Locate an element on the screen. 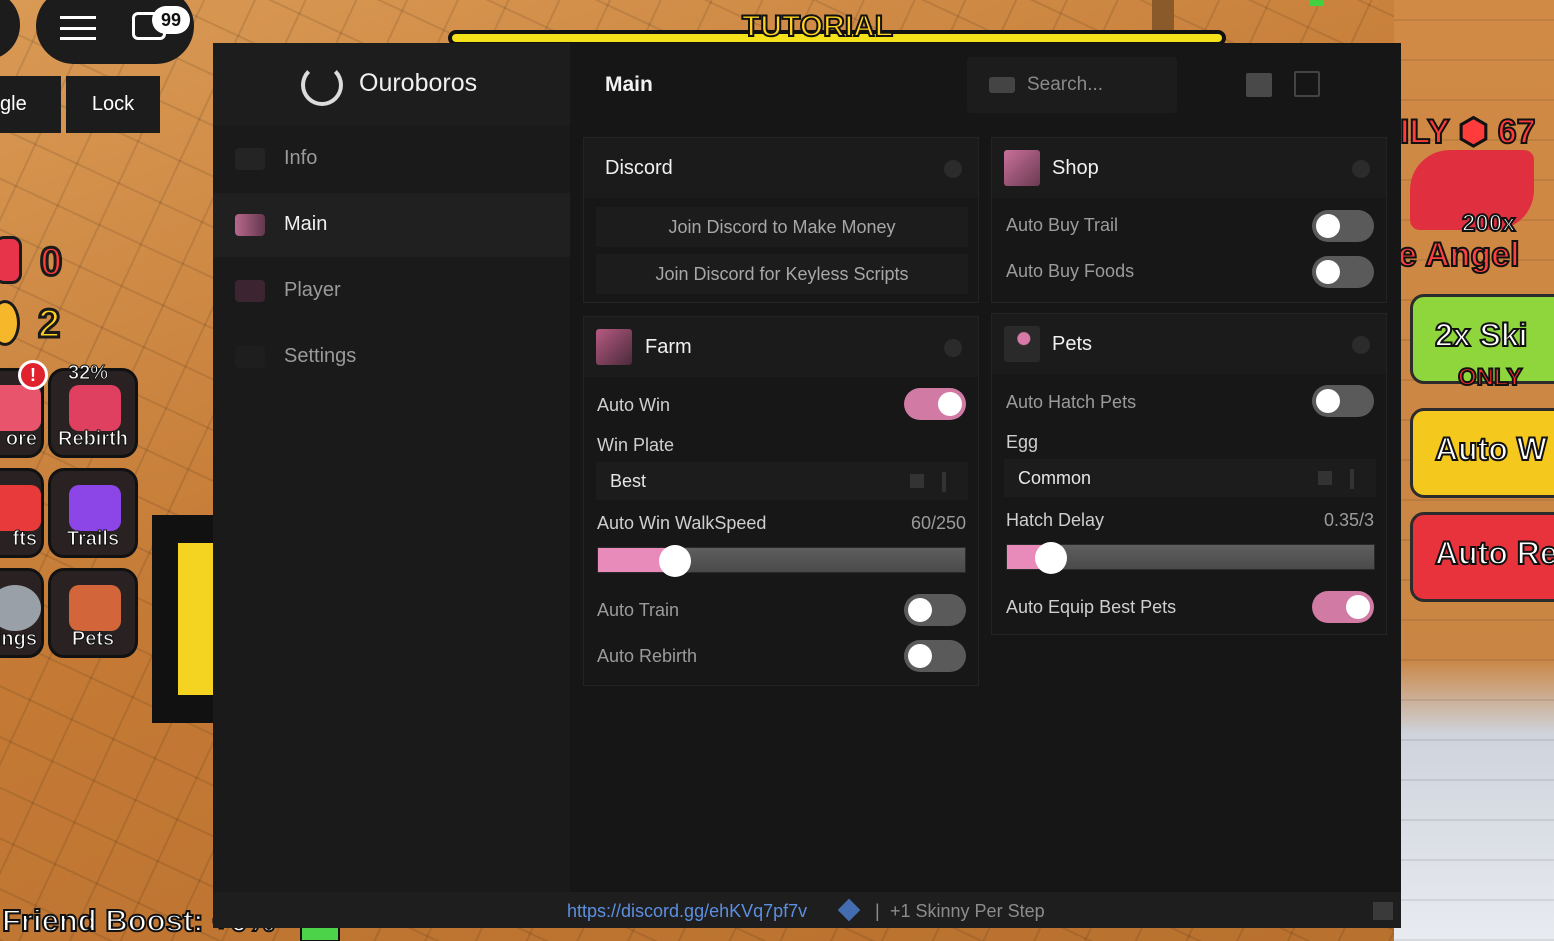 The image size is (1554, 941). auto-win-offer-button: Auto W is located at coordinates (1482, 453).